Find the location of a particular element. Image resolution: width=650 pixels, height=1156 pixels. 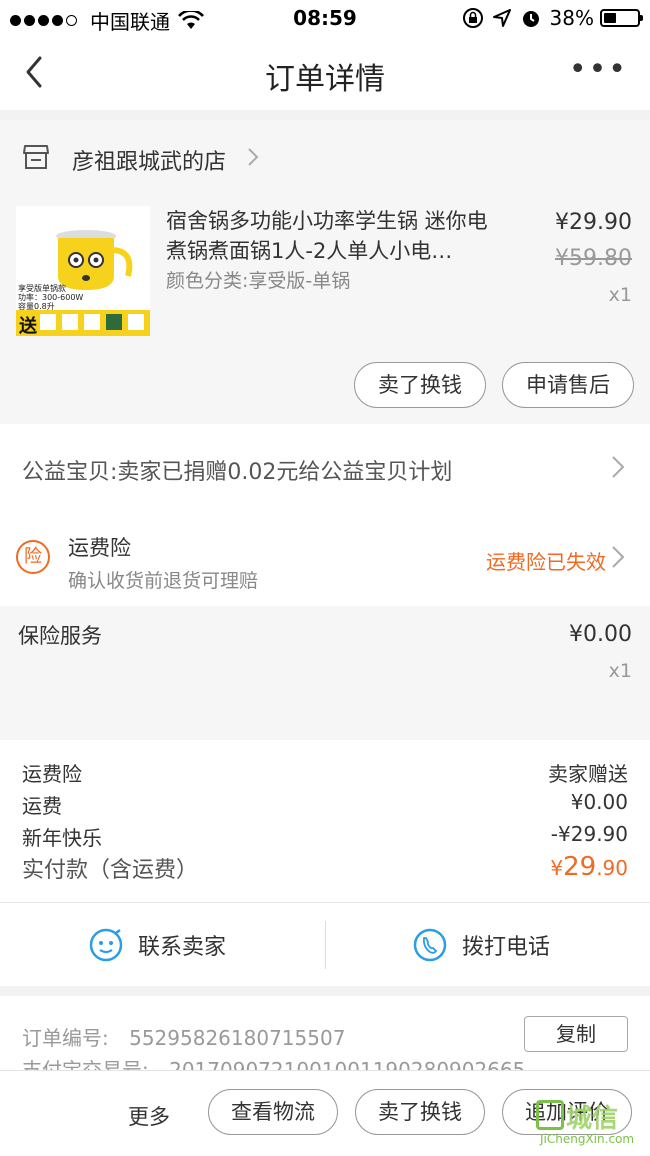

summary-row: 新年快乐 -¥29.90 is located at coordinates (325, 836).